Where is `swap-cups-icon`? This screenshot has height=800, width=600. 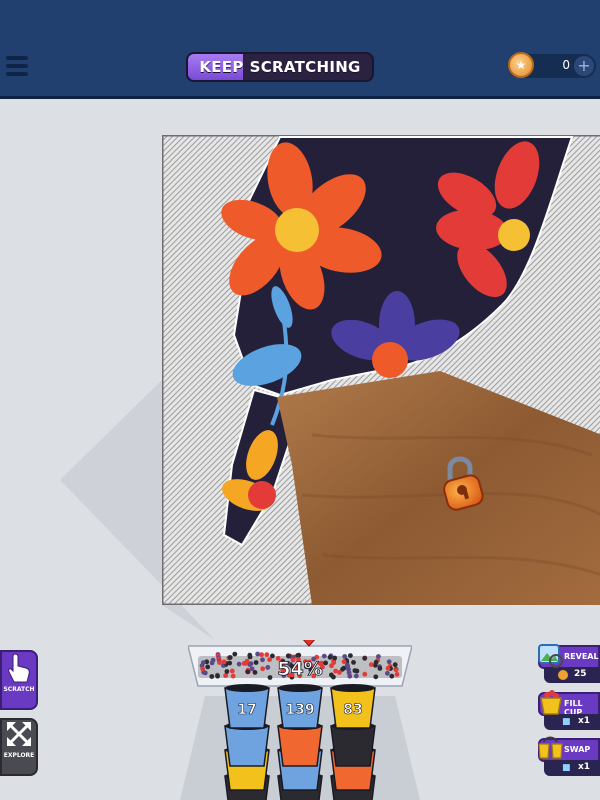
swap-cups-icon is located at coordinates (550, 747).